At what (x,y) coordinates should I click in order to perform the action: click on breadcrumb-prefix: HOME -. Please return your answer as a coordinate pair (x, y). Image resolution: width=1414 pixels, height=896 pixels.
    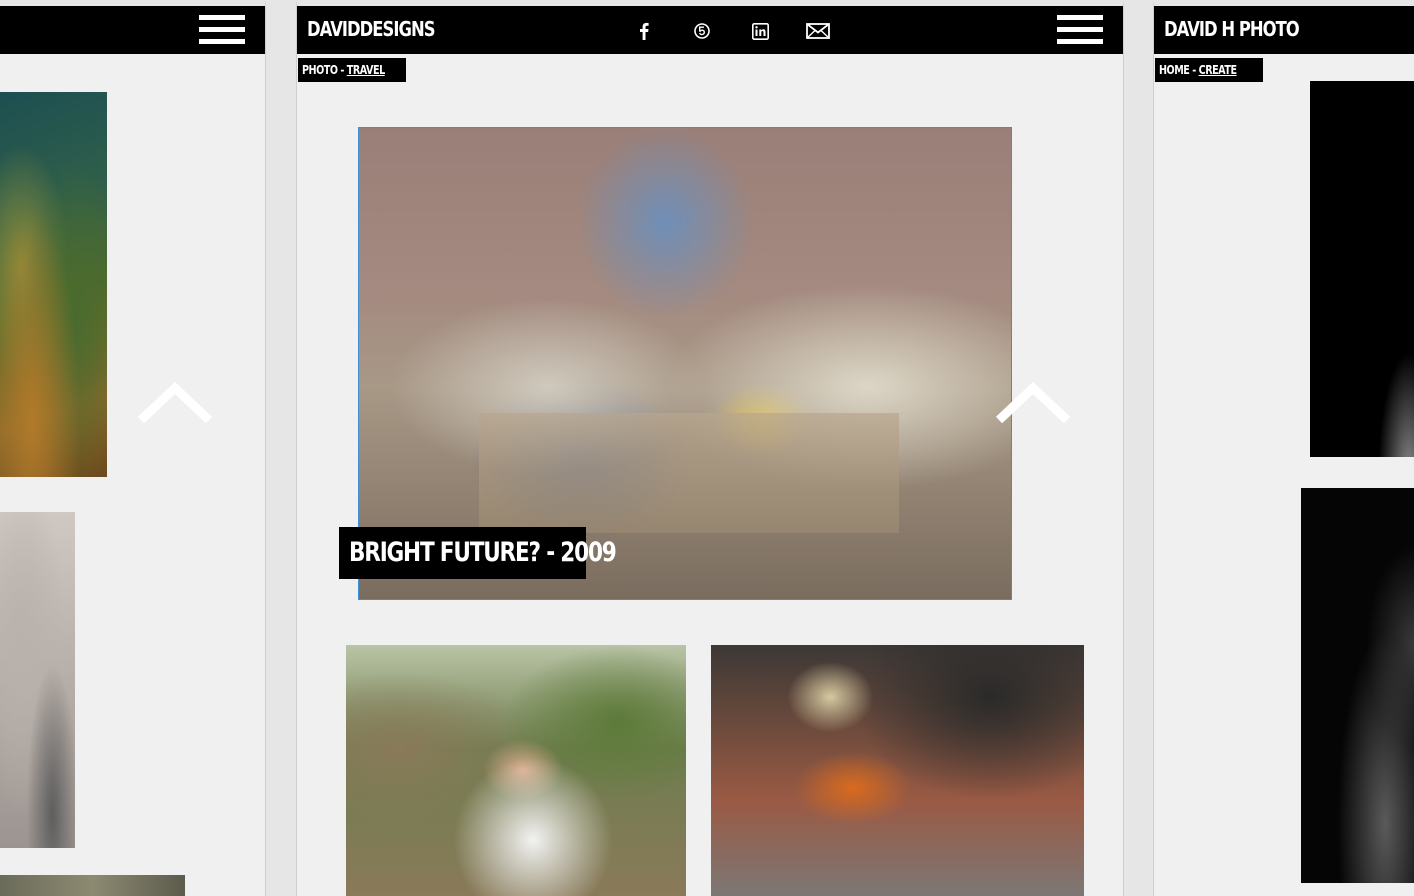
    Looking at the image, I should click on (1179, 70).